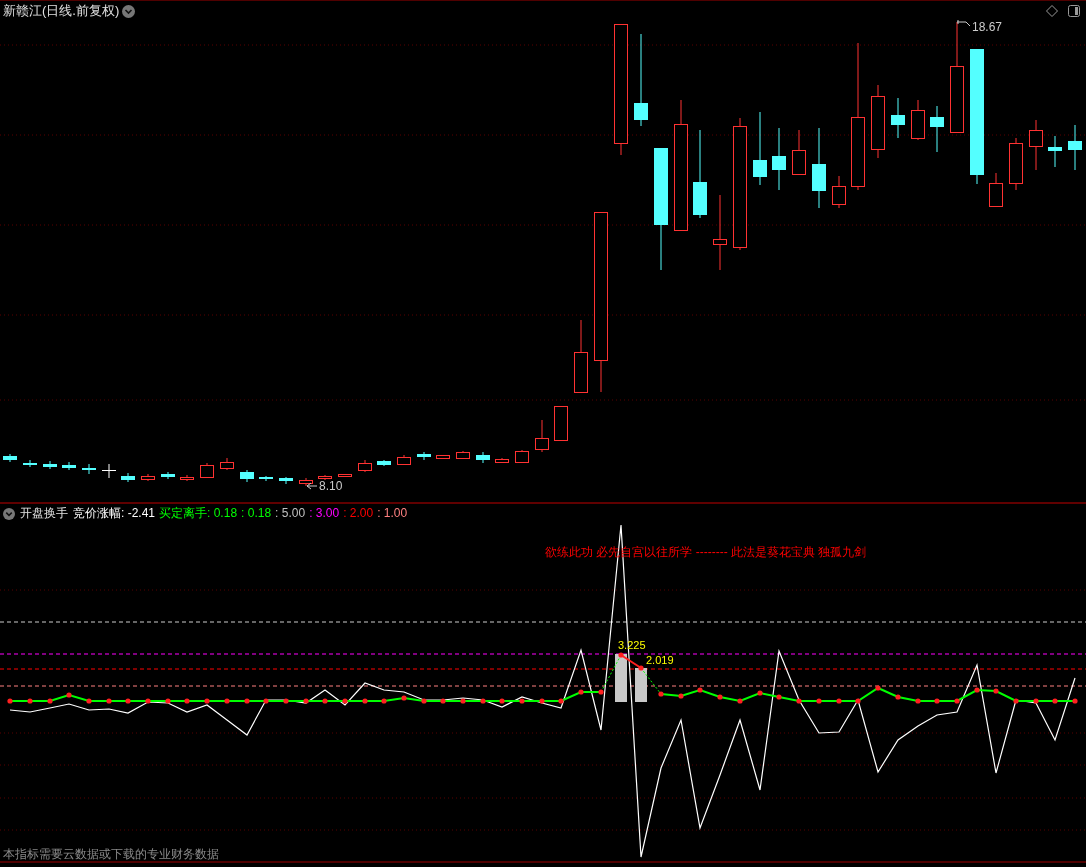 This screenshot has height=867, width=1086. I want to click on footer-note: 本指标需要云数据或下载的专业财务数据, so click(111, 854).